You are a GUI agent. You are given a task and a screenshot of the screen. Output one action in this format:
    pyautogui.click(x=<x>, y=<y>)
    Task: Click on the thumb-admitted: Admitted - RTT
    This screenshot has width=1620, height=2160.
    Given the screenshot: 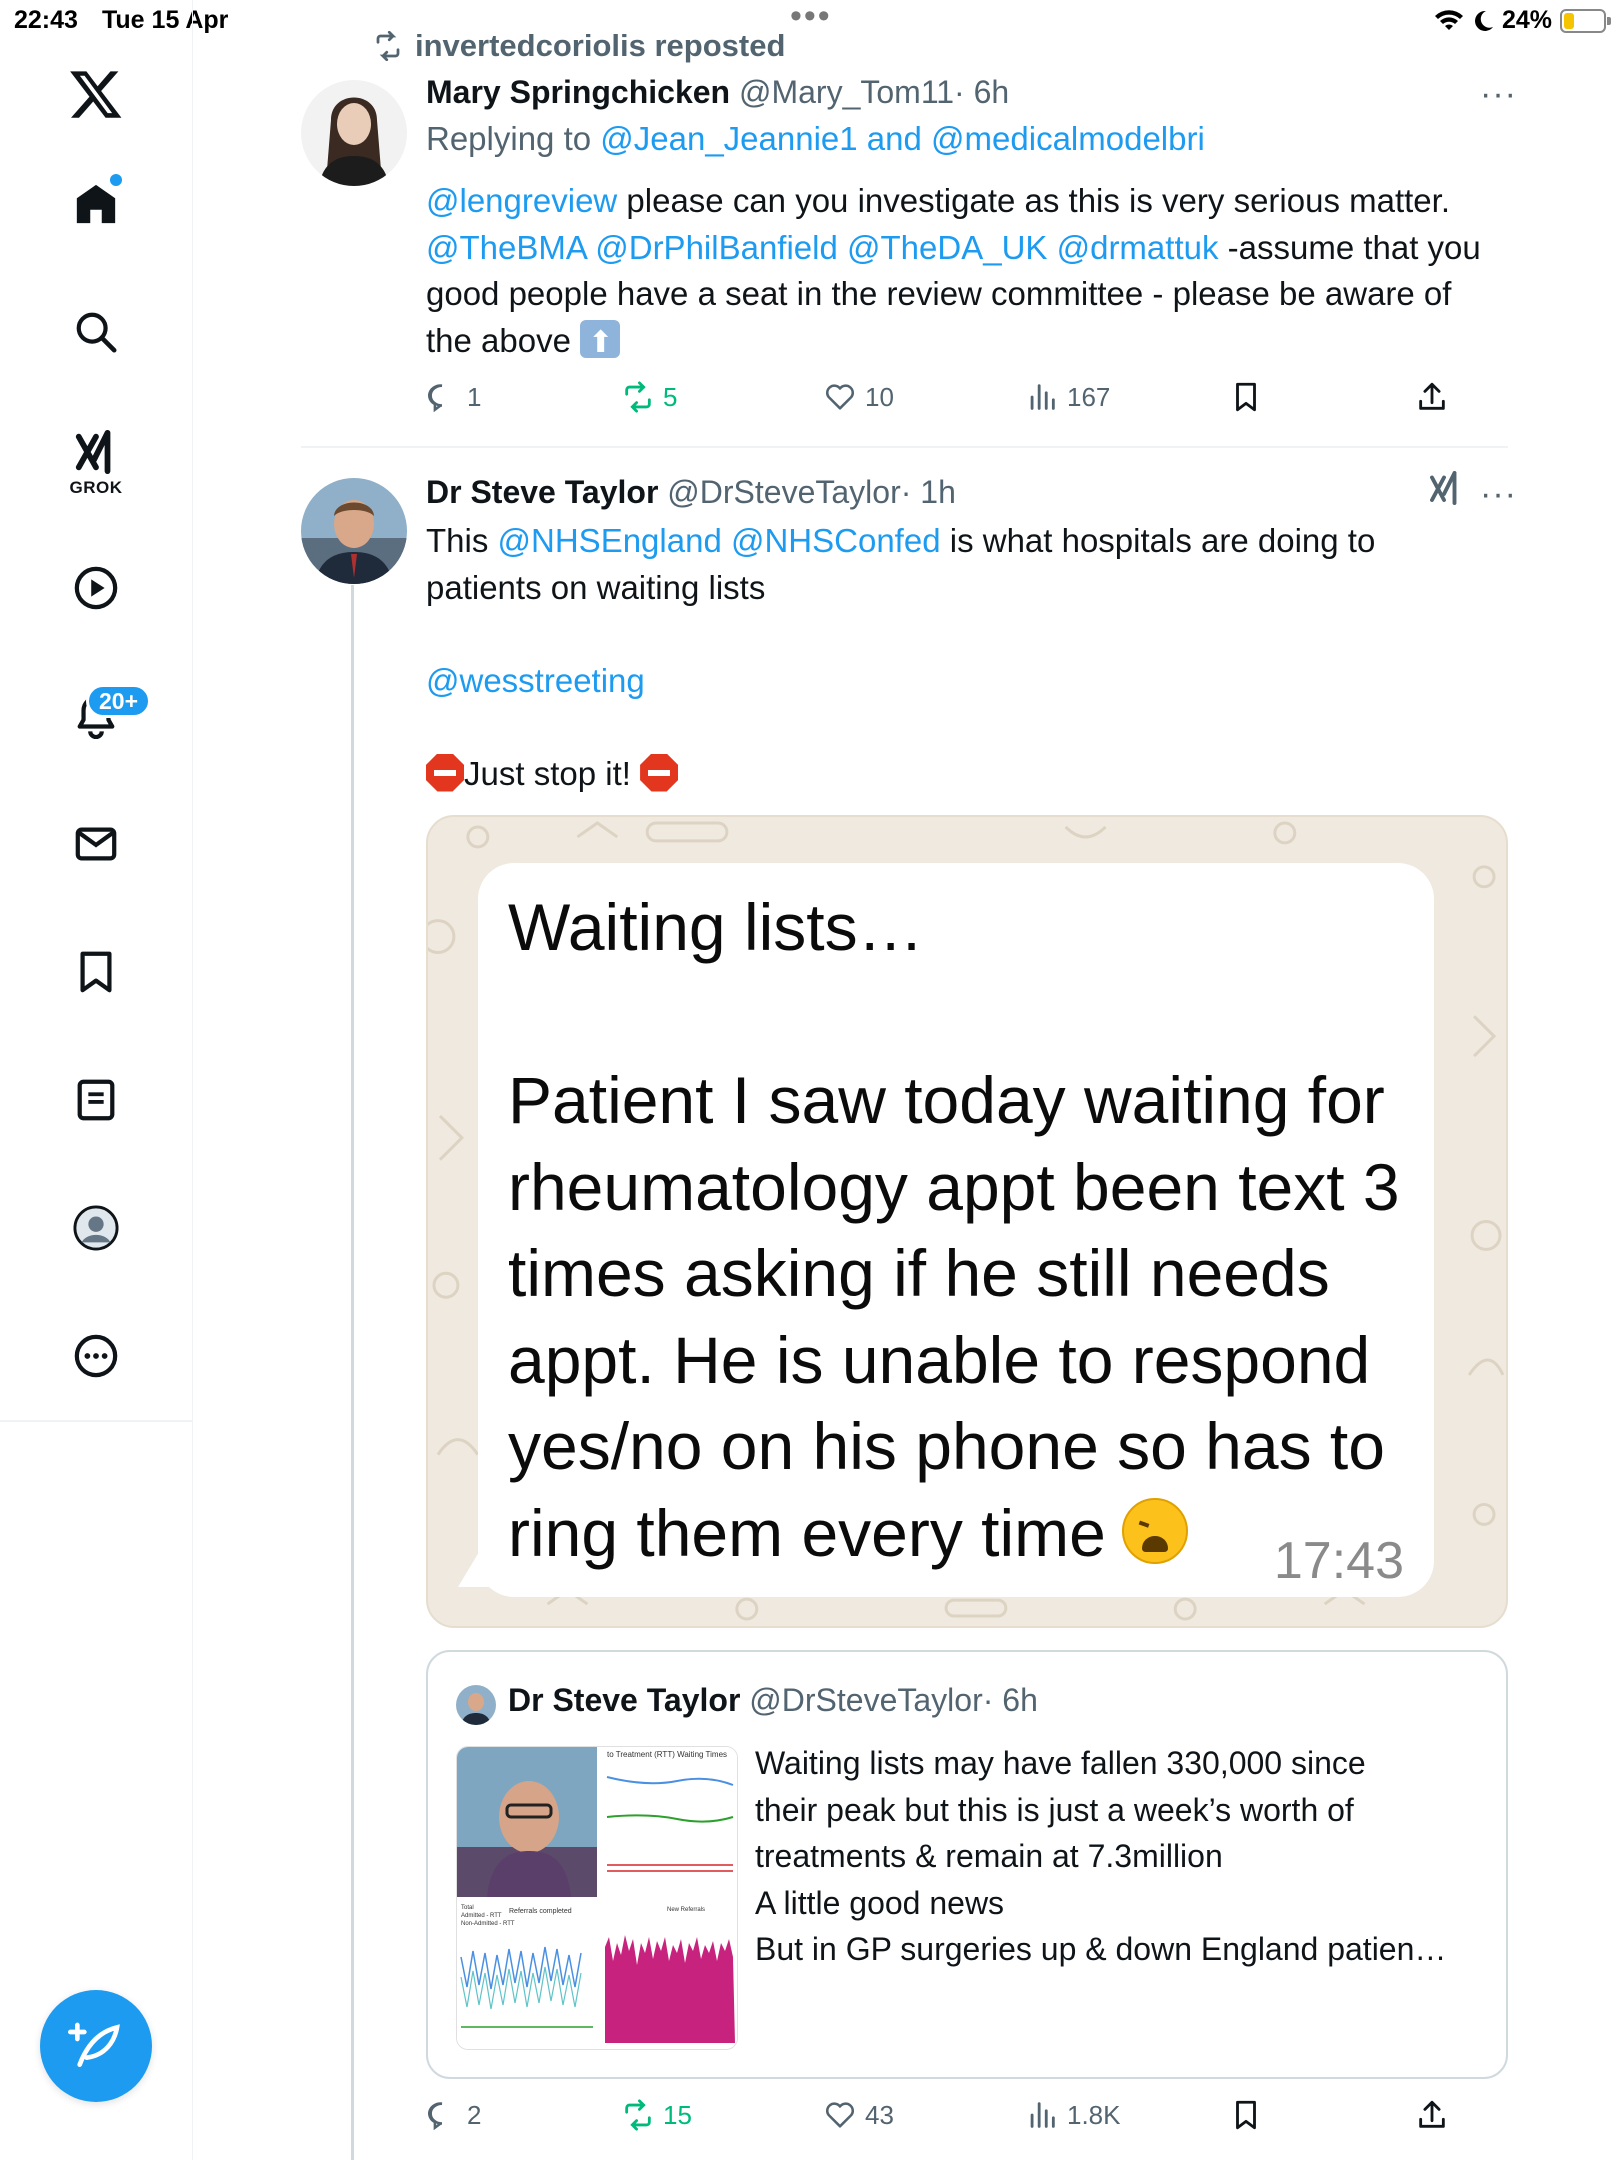 What is the action you would take?
    pyautogui.click(x=481, y=1916)
    